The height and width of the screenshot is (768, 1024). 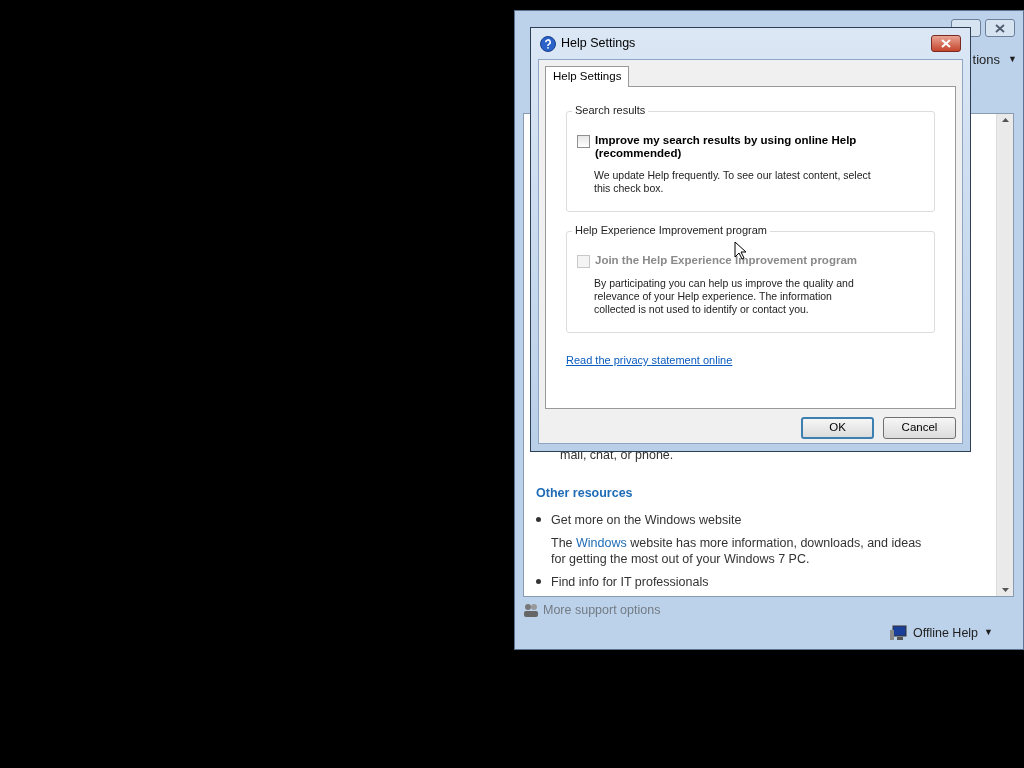 What do you see at coordinates (740, 147) in the screenshot?
I see `checkbox-label: Improve my search results by using online Help (recommended)` at bounding box center [740, 147].